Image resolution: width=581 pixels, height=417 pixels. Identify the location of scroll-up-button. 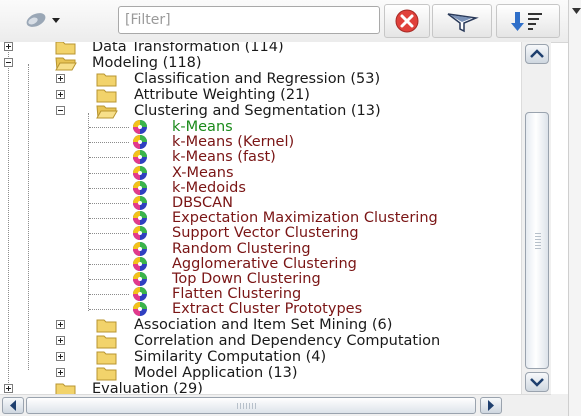
(537, 54).